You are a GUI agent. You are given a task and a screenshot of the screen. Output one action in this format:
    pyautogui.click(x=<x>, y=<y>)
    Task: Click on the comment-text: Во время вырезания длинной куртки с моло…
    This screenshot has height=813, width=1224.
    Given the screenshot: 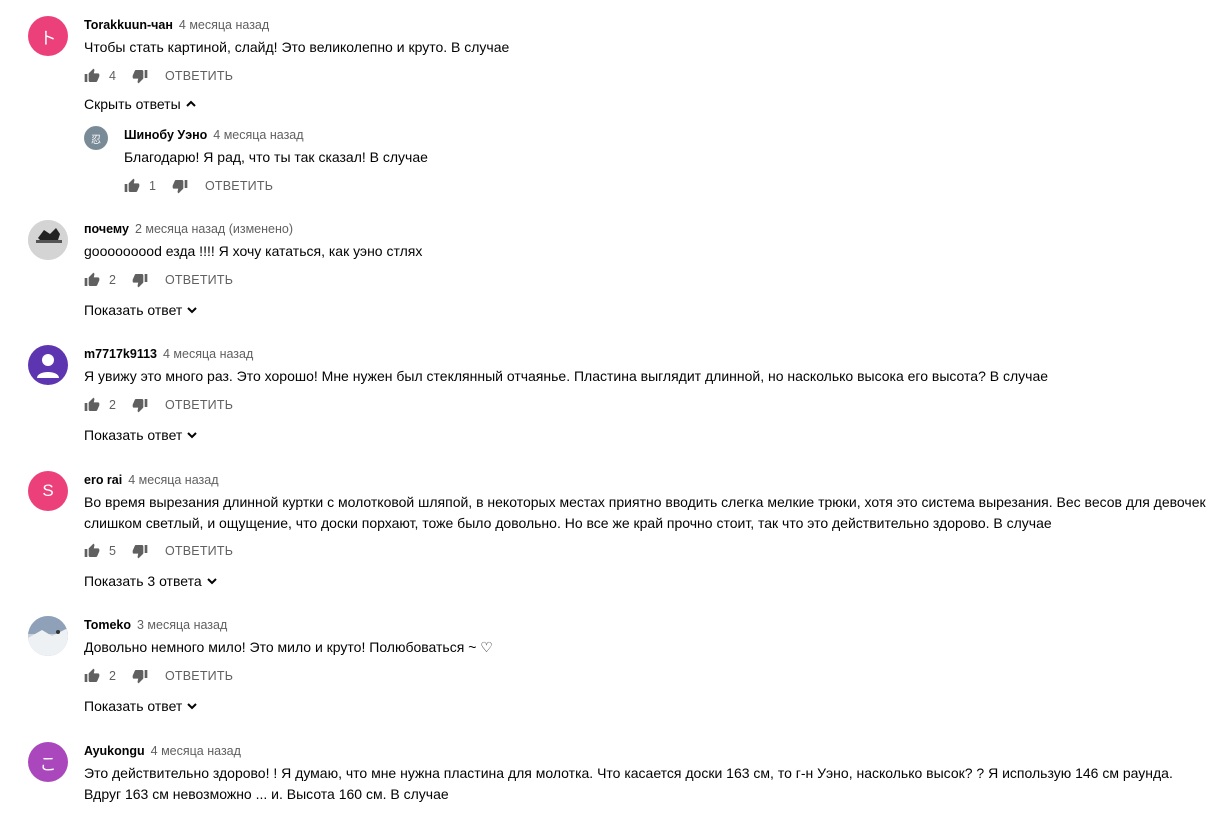 What is the action you would take?
    pyautogui.click(x=645, y=512)
    